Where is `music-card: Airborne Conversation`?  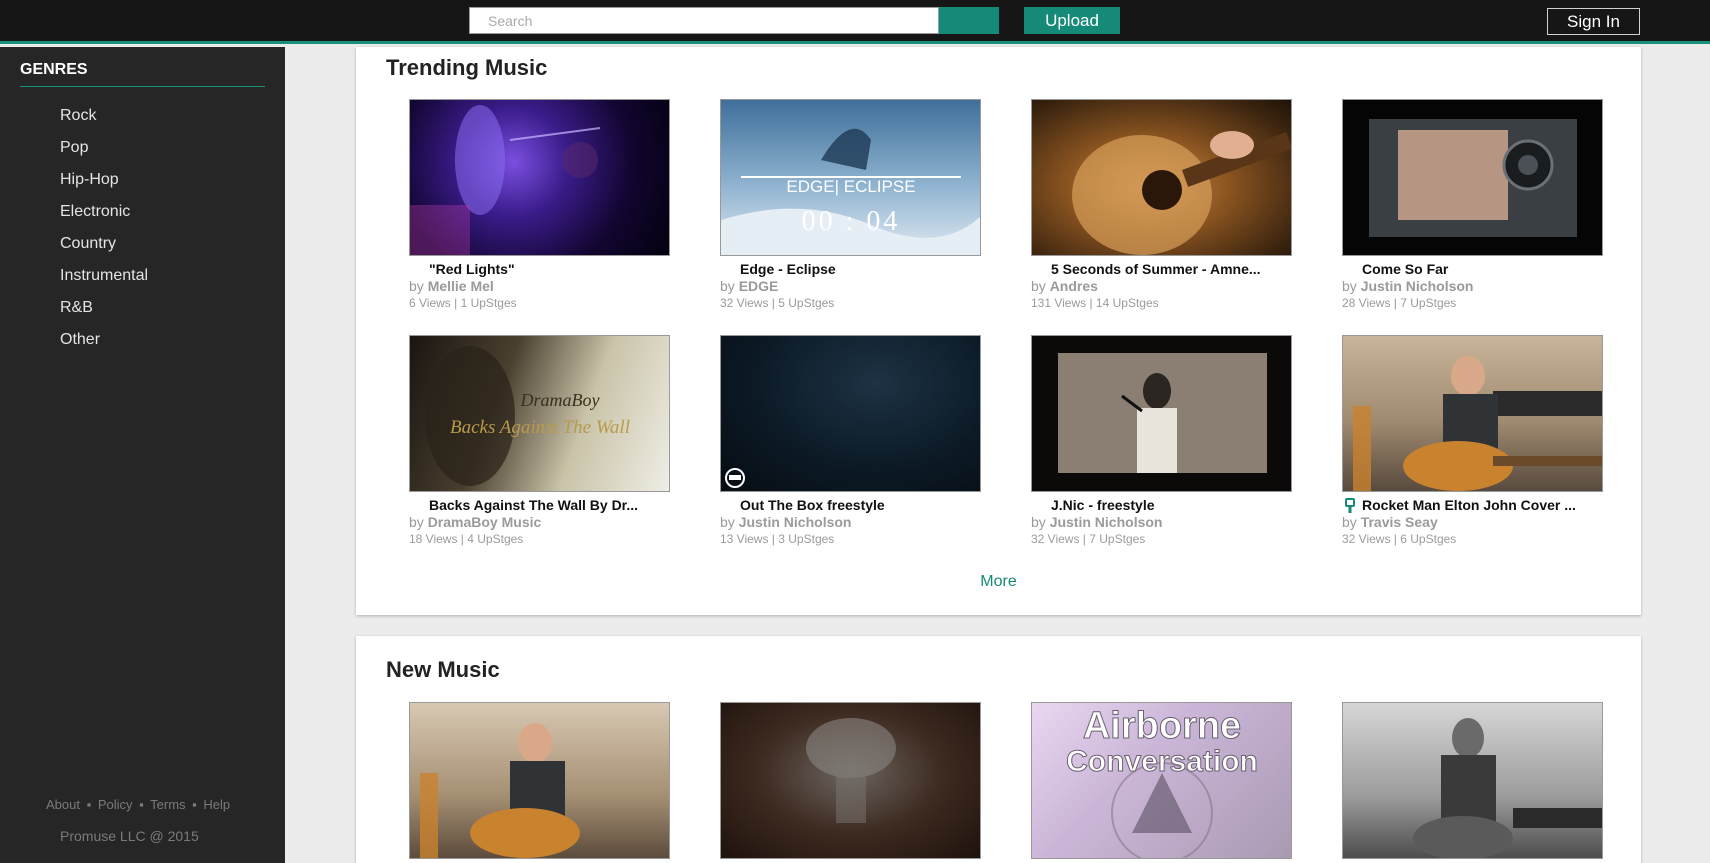 music-card: Airborne Conversation is located at coordinates (1161, 780).